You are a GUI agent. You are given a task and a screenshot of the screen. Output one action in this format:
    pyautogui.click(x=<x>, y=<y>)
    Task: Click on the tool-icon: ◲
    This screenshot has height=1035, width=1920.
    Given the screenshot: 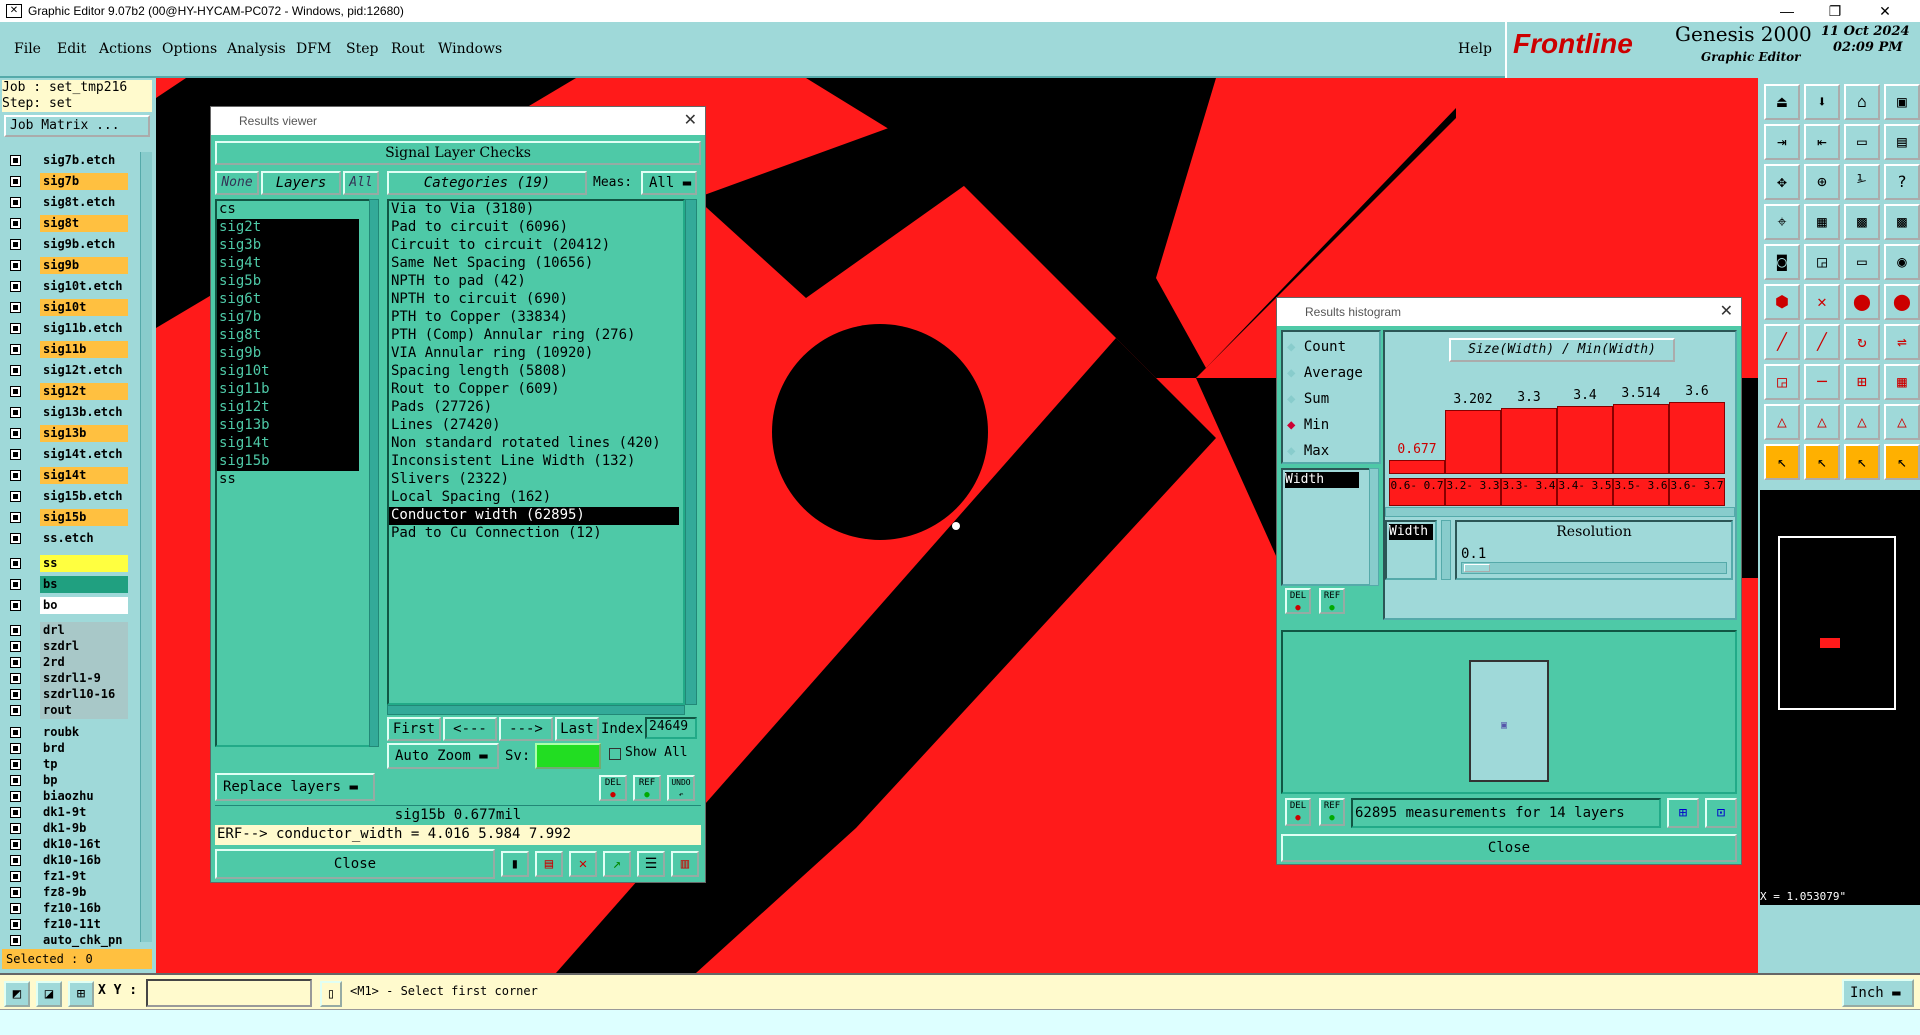 What is the action you would take?
    pyautogui.click(x=1822, y=262)
    